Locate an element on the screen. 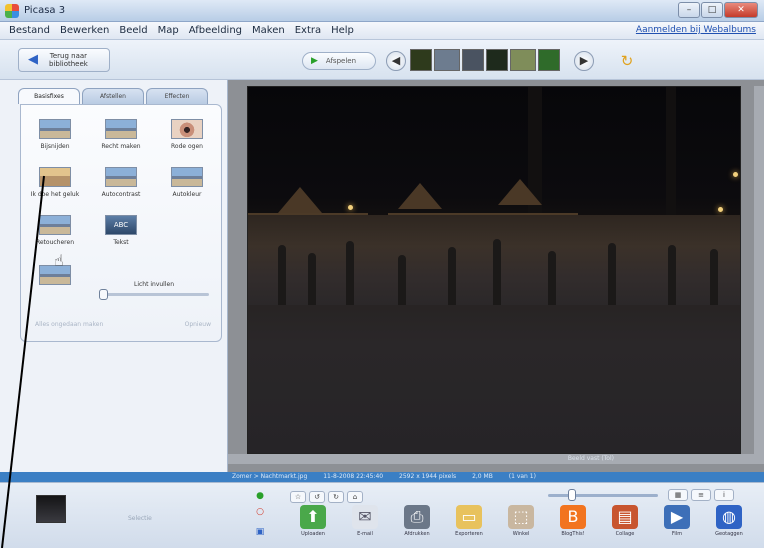  previous-photo-button: ◀ is located at coordinates (396, 61).